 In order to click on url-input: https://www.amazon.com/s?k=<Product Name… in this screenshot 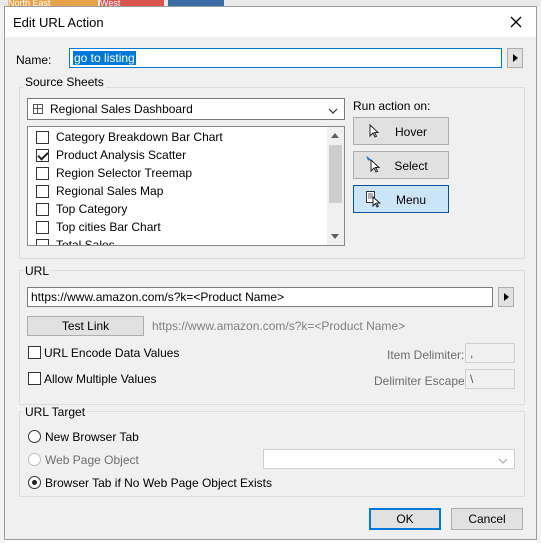, I will do `click(260, 297)`.